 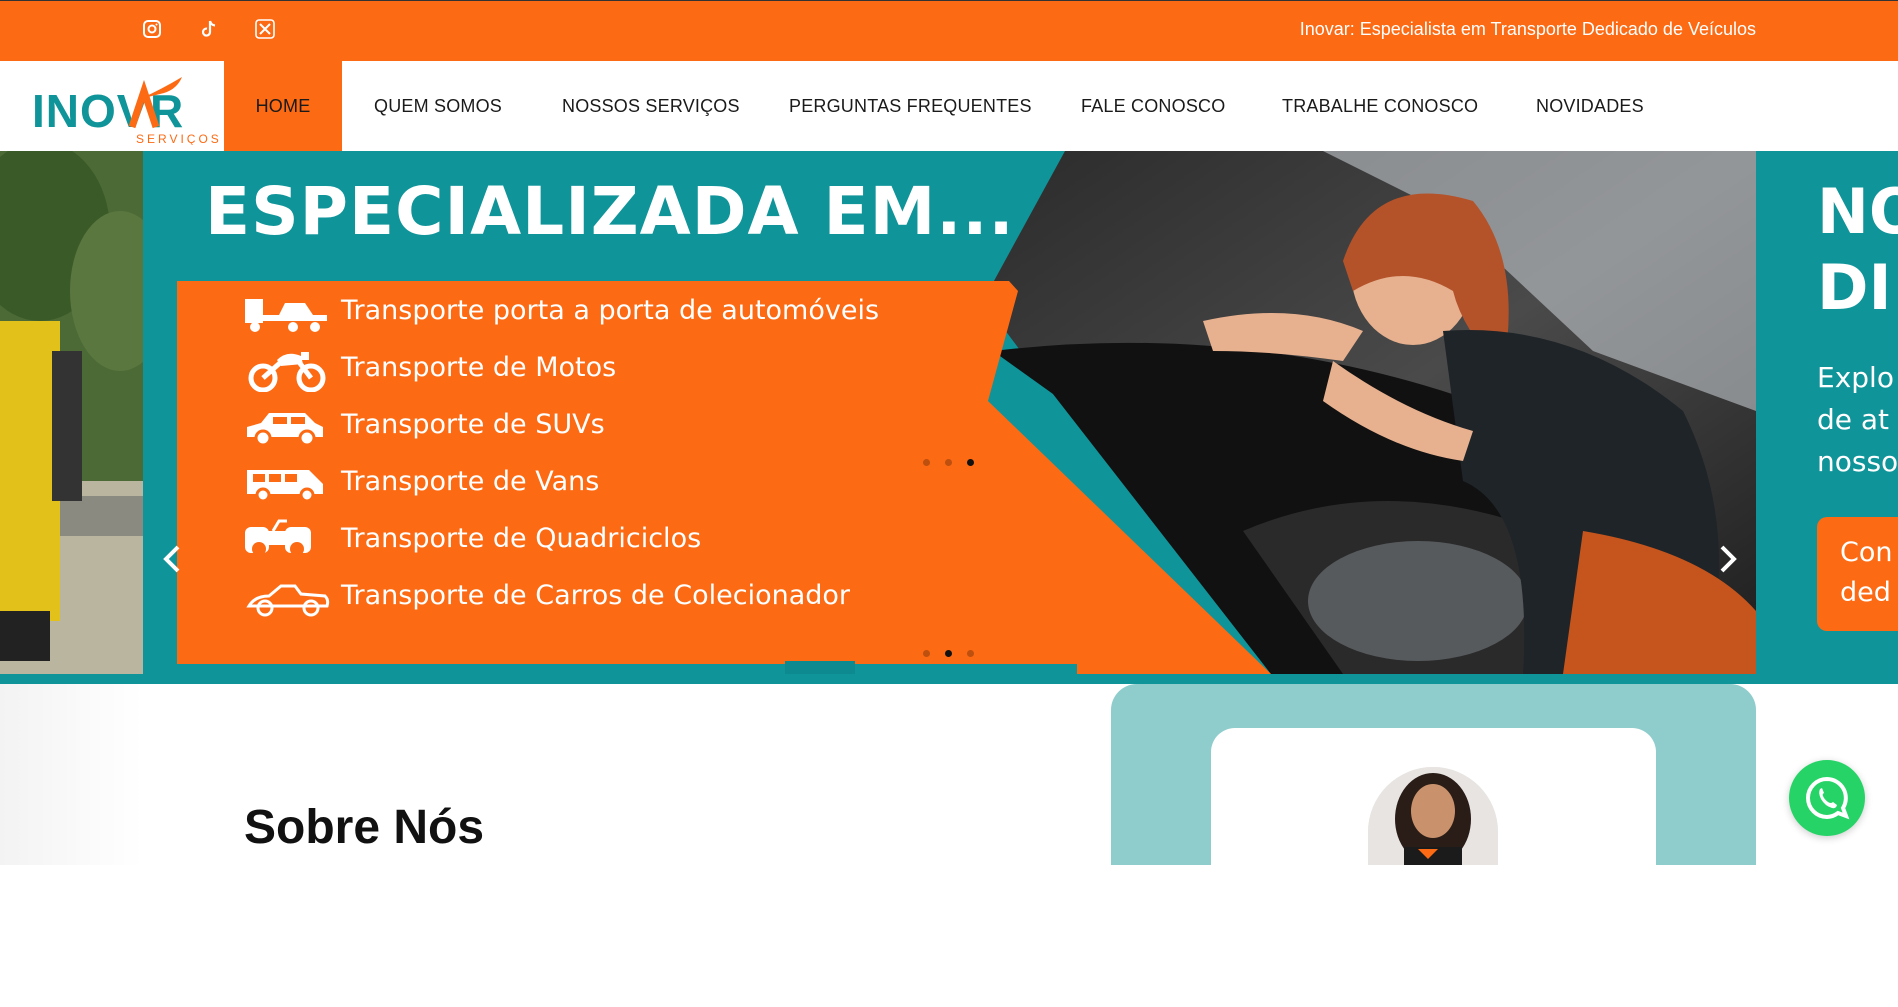 I want to click on service-label: Transporte de SUVs, so click(x=473, y=424).